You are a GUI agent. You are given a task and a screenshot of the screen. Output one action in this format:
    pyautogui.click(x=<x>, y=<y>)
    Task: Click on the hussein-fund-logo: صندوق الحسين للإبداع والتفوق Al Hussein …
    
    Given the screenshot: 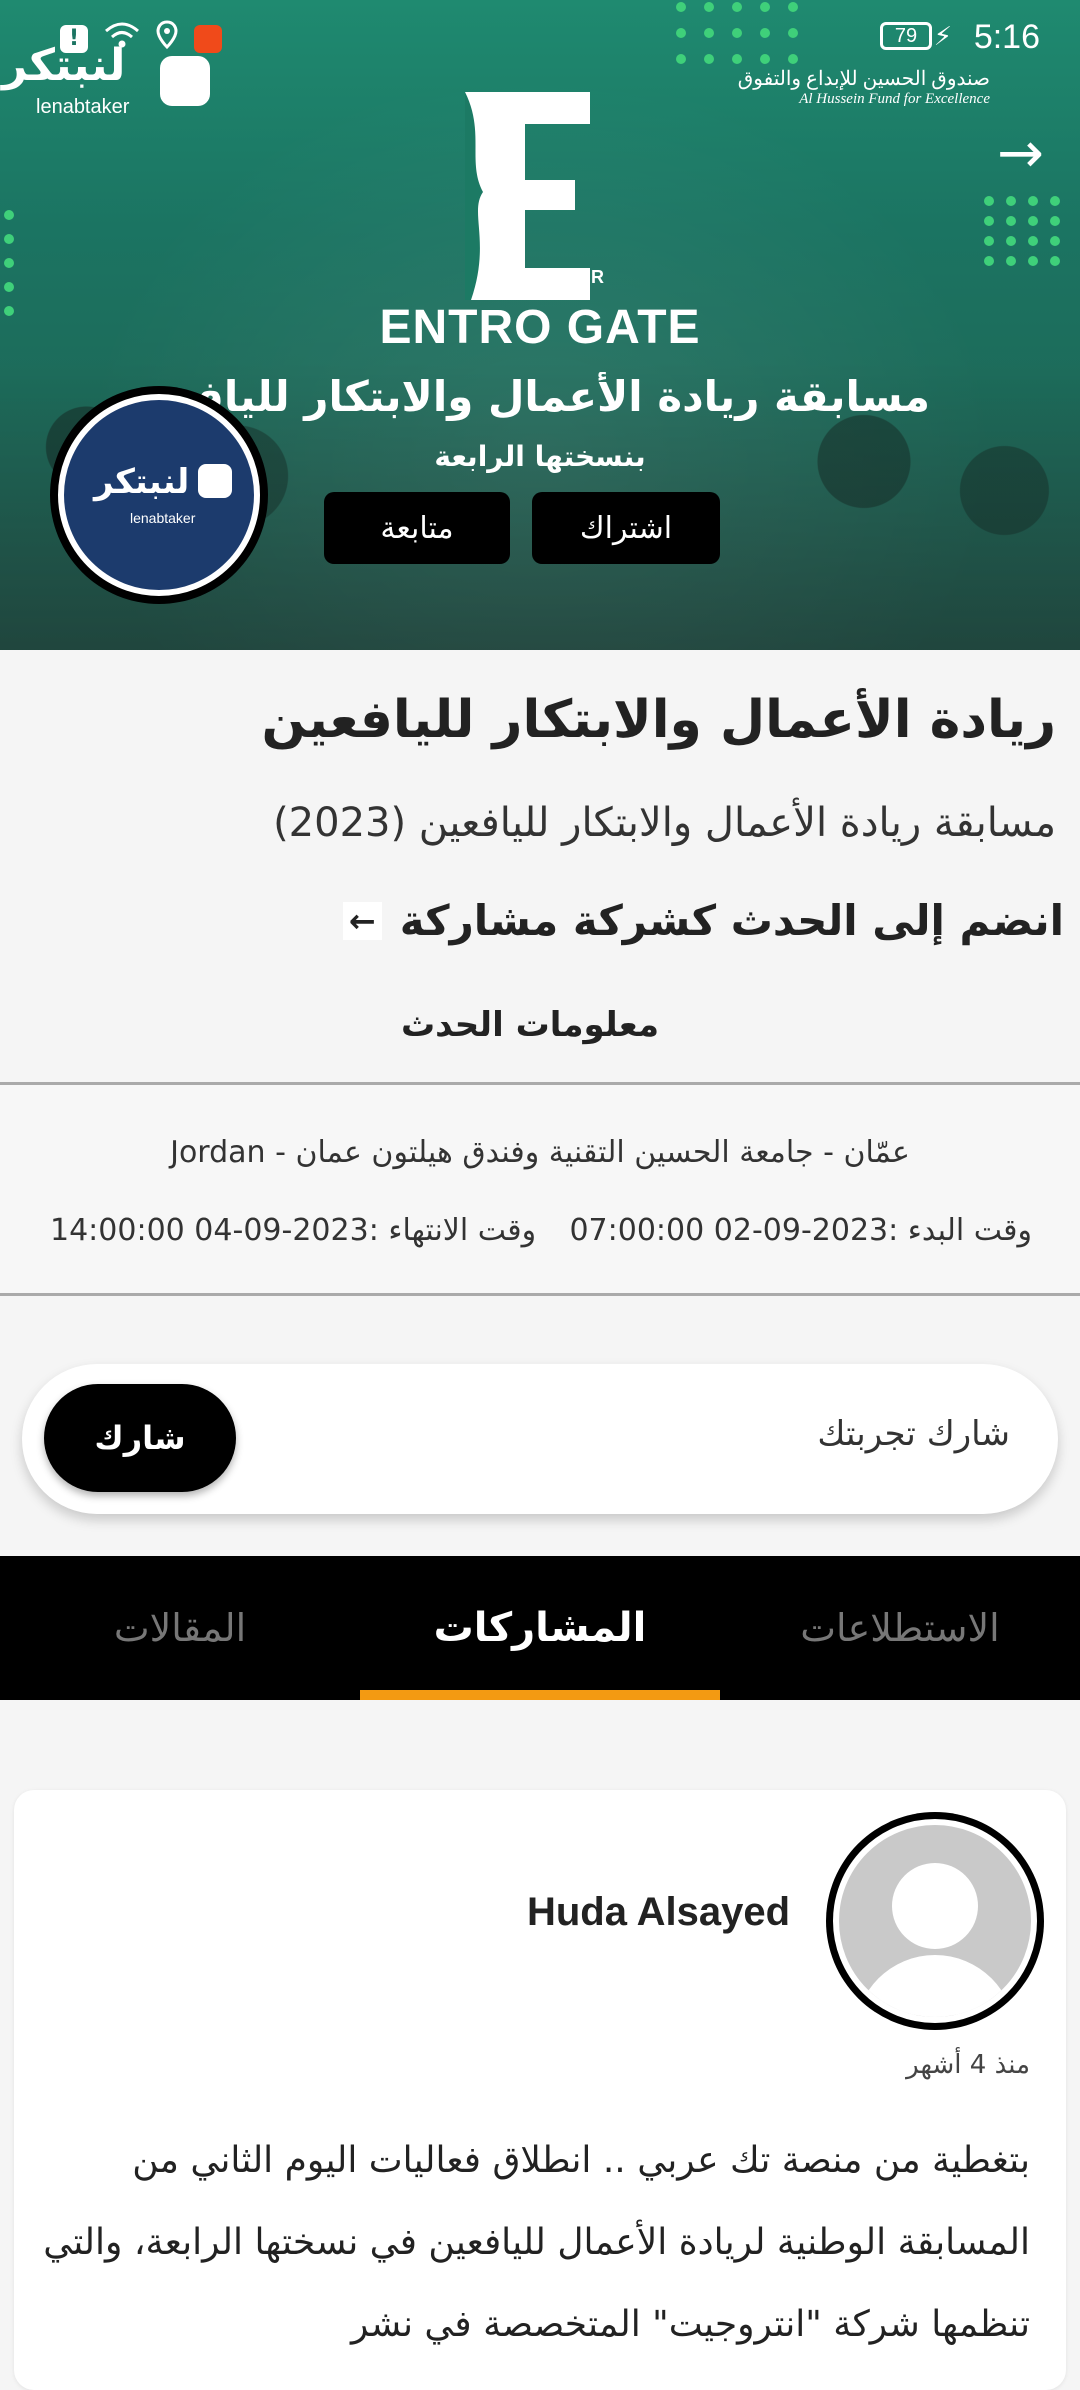 What is the action you would take?
    pyautogui.click(x=864, y=87)
    